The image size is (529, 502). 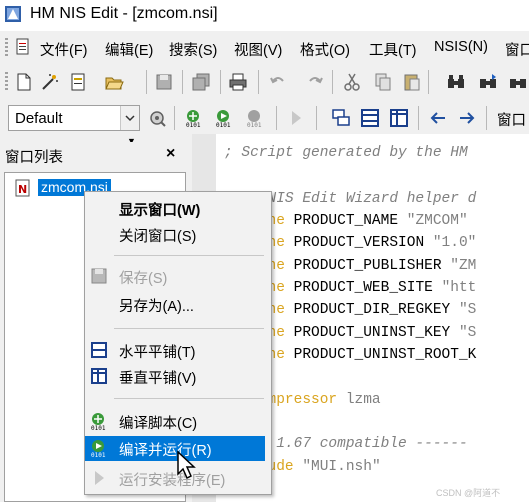 I want to click on find-icon, so click(x=456, y=82).